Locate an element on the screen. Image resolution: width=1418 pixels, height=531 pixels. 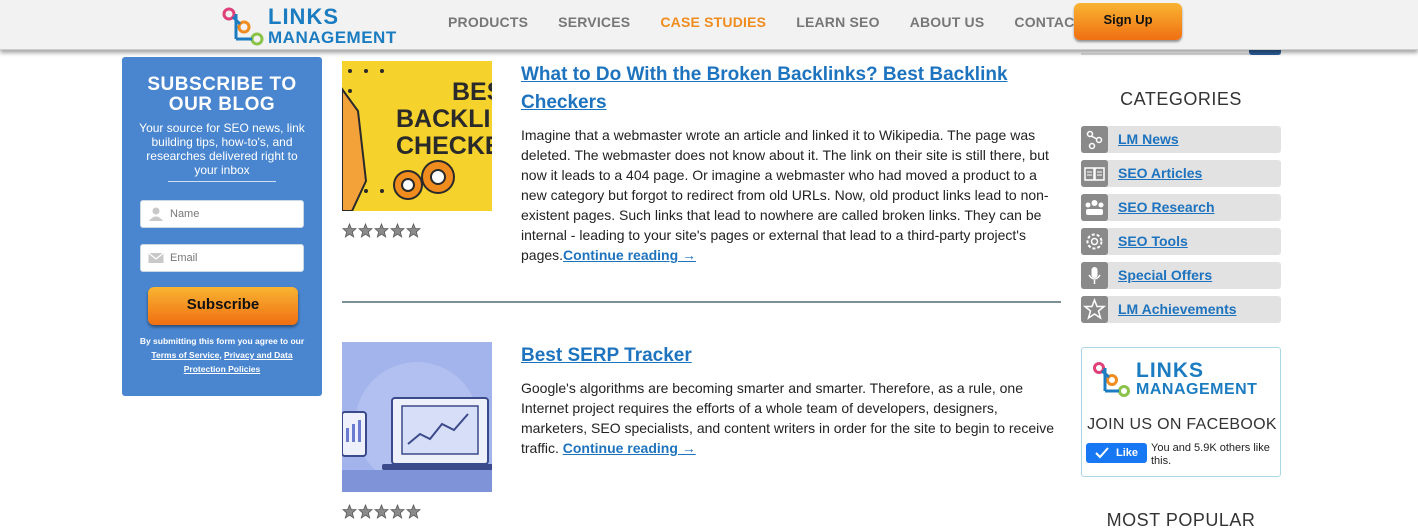
category-lm-achievements: LM Achievements is located at coordinates (1181, 309).